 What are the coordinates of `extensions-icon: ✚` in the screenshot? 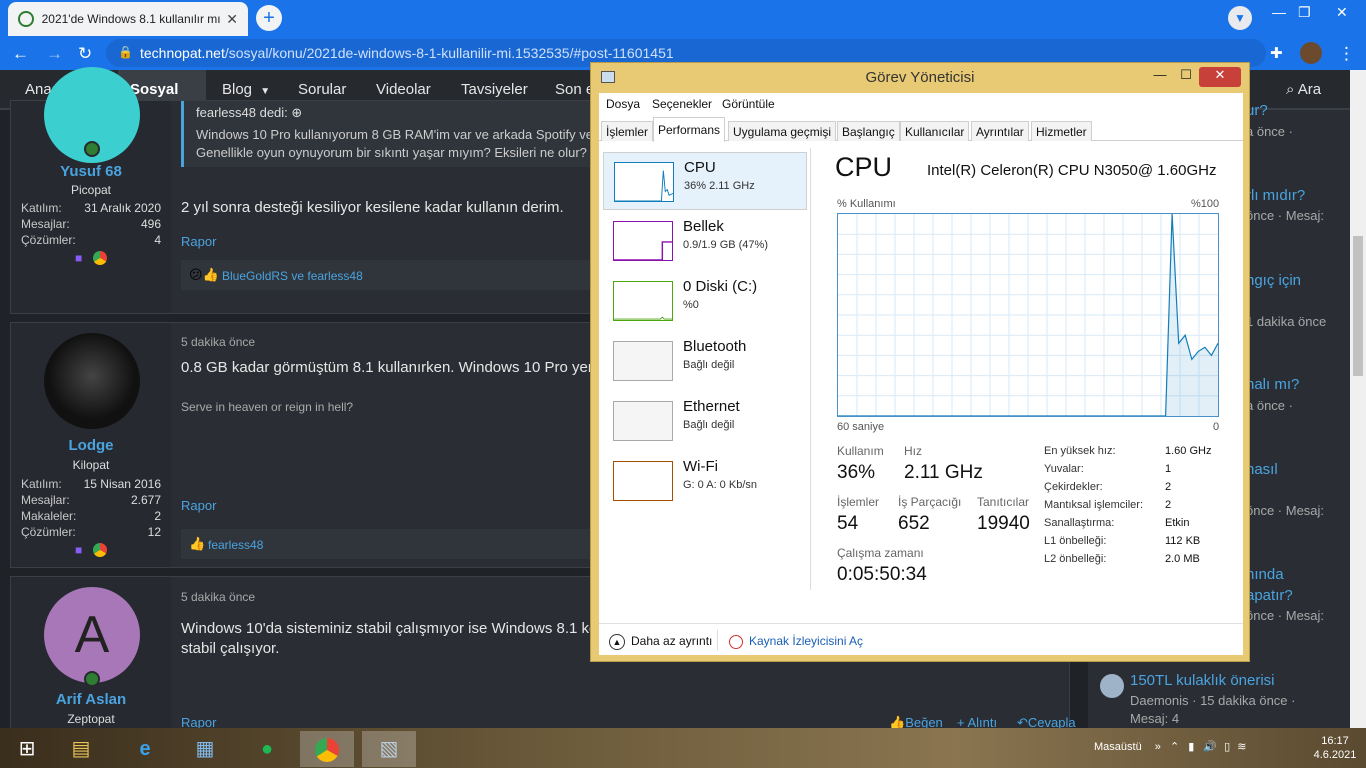 It's located at (1276, 53).